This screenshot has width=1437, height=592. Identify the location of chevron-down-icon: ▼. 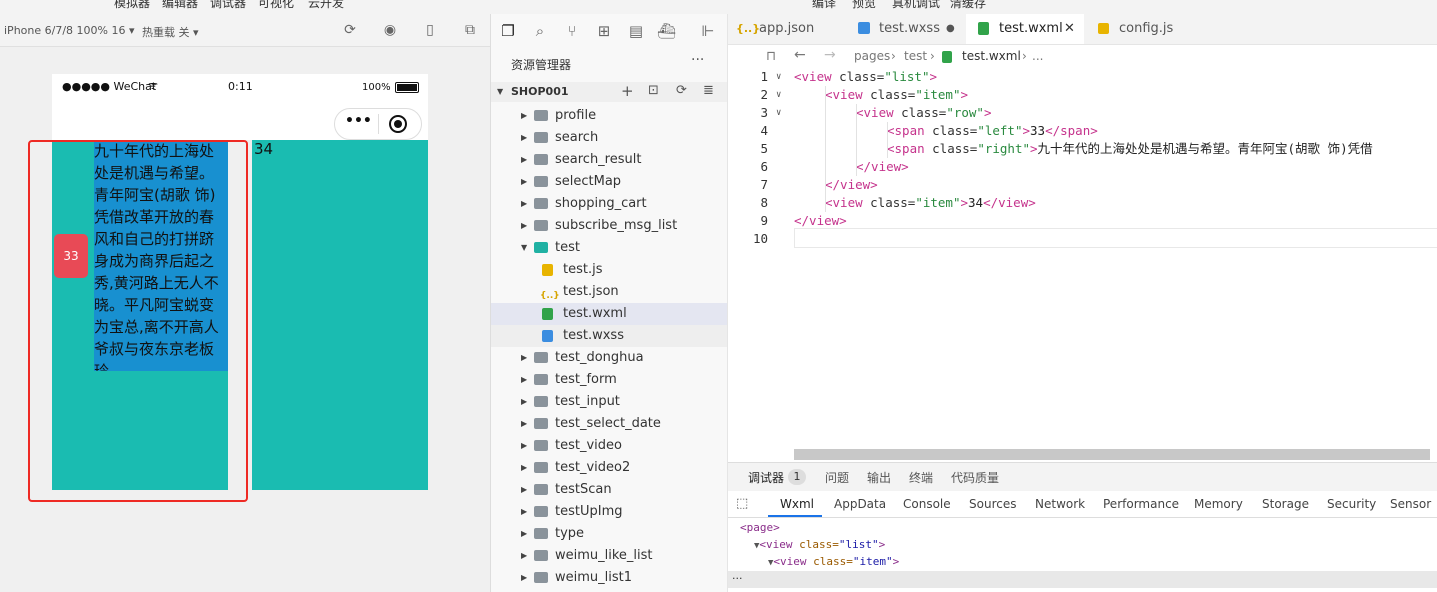
(524, 248).